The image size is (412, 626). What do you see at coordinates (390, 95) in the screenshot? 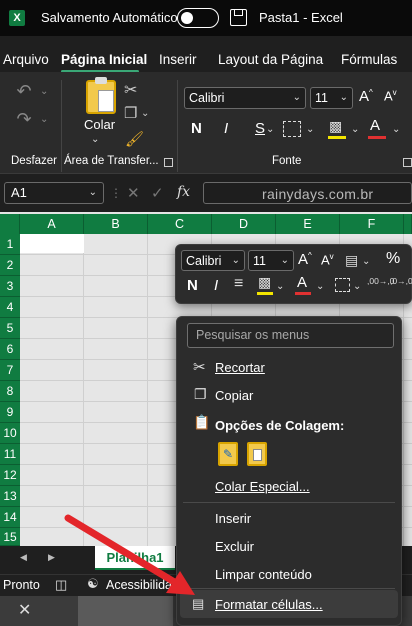
I see `shrink-font-button: Av` at bounding box center [390, 95].